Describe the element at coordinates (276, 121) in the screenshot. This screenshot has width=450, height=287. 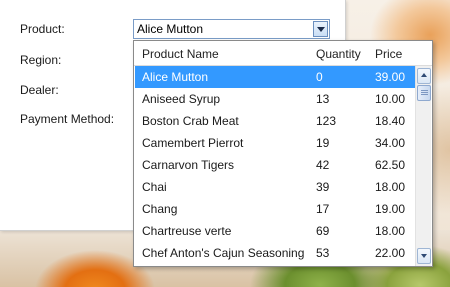
I see `list-item: Boston Crab Meat 123 18.40` at that location.